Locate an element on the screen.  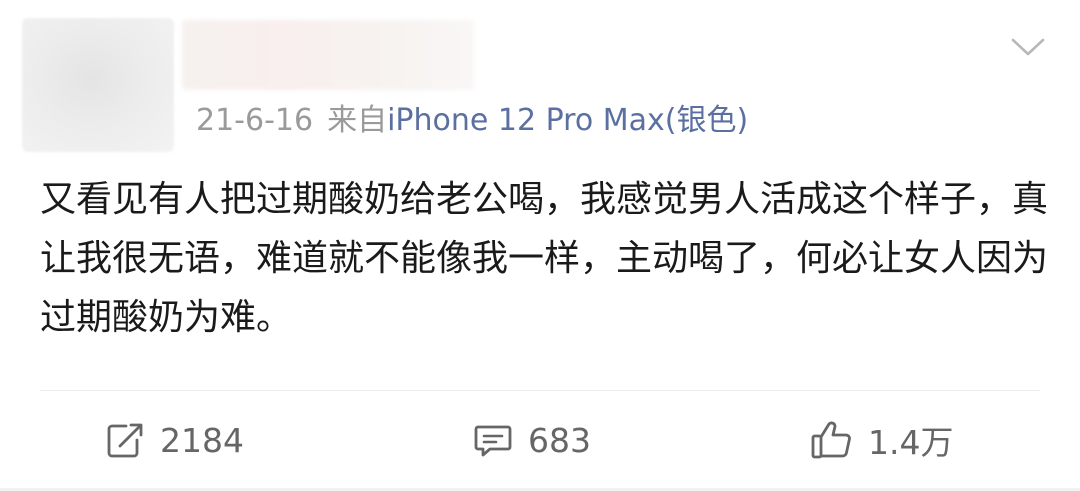
divider is located at coordinates (540, 390).